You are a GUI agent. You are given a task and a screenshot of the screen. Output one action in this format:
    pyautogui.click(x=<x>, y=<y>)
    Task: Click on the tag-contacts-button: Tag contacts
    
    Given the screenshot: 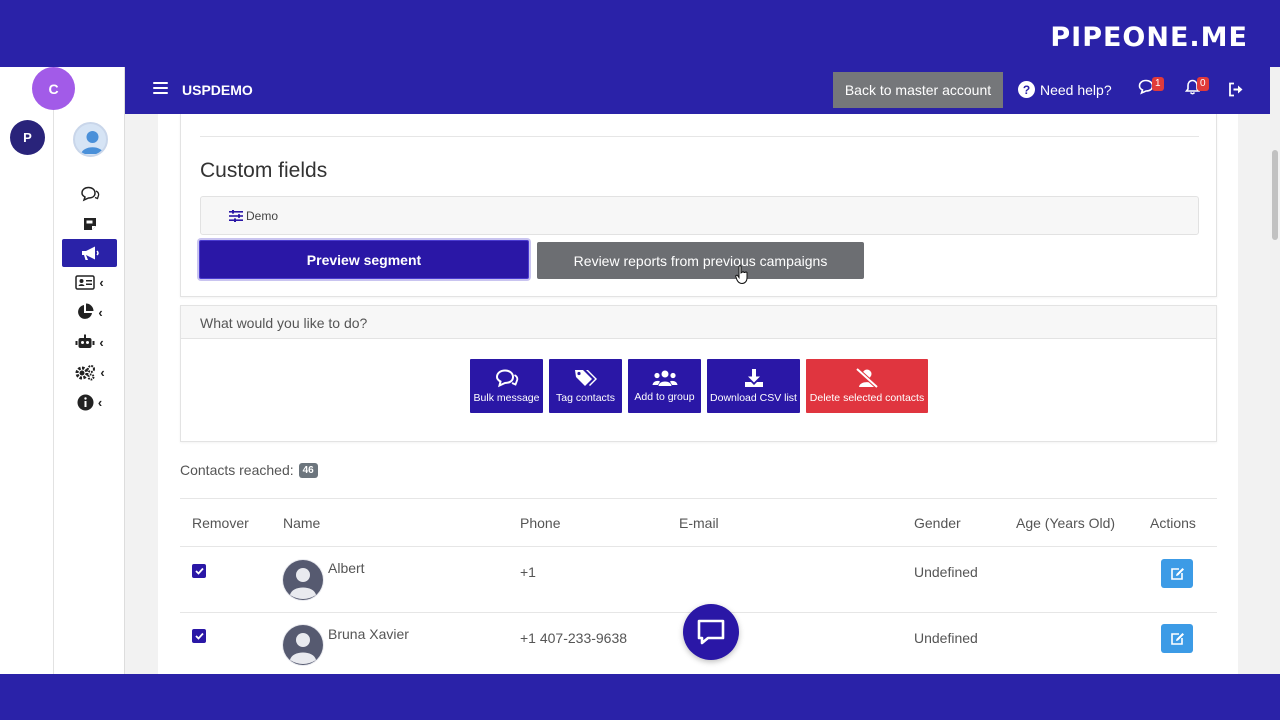 What is the action you would take?
    pyautogui.click(x=585, y=386)
    